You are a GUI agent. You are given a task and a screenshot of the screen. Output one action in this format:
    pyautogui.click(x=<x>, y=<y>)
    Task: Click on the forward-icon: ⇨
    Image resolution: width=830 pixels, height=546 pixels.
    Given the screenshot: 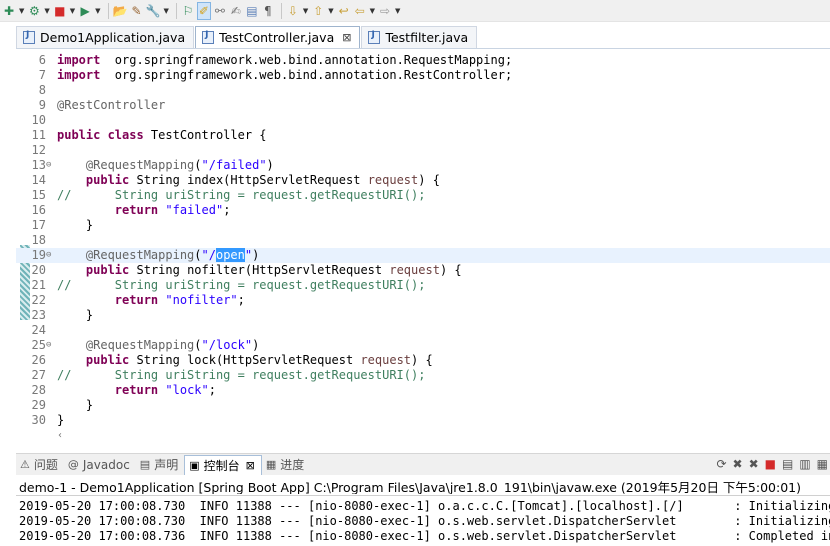 What is the action you would take?
    pyautogui.click(x=385, y=11)
    